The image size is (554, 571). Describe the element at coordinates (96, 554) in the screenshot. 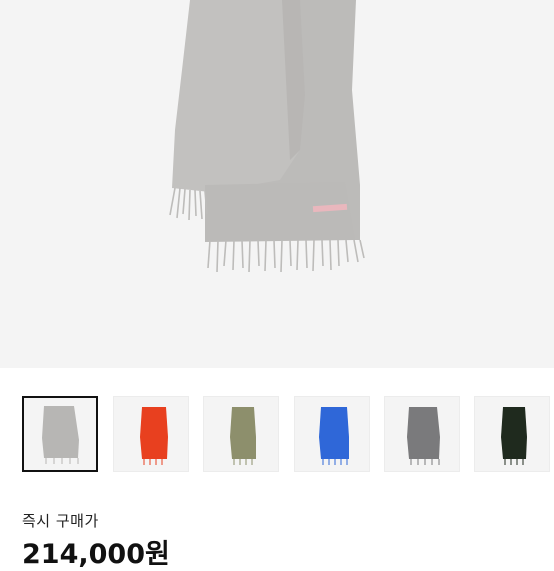

I see `instant-buy-price: 214,000원` at that location.